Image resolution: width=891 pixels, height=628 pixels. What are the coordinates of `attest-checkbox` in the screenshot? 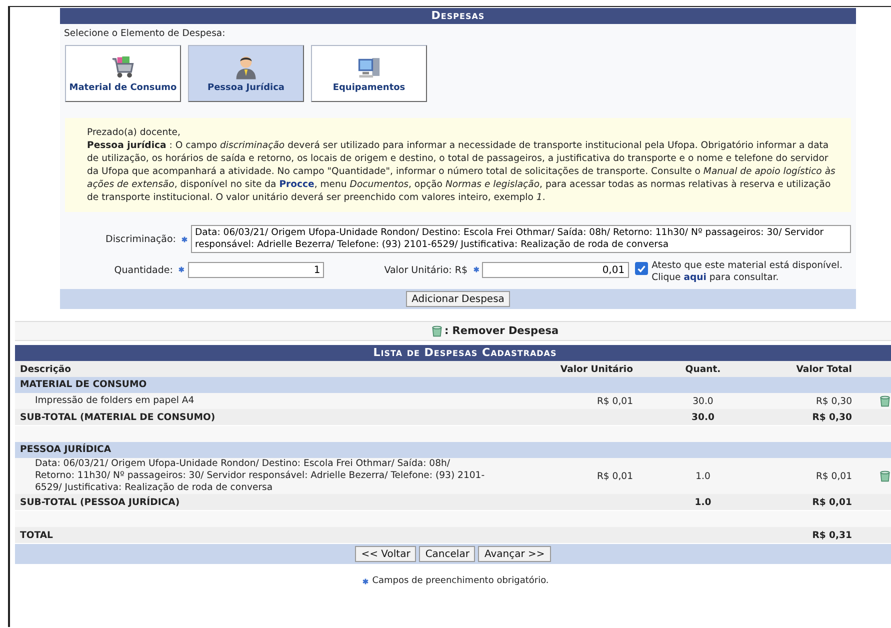 It's located at (641, 268).